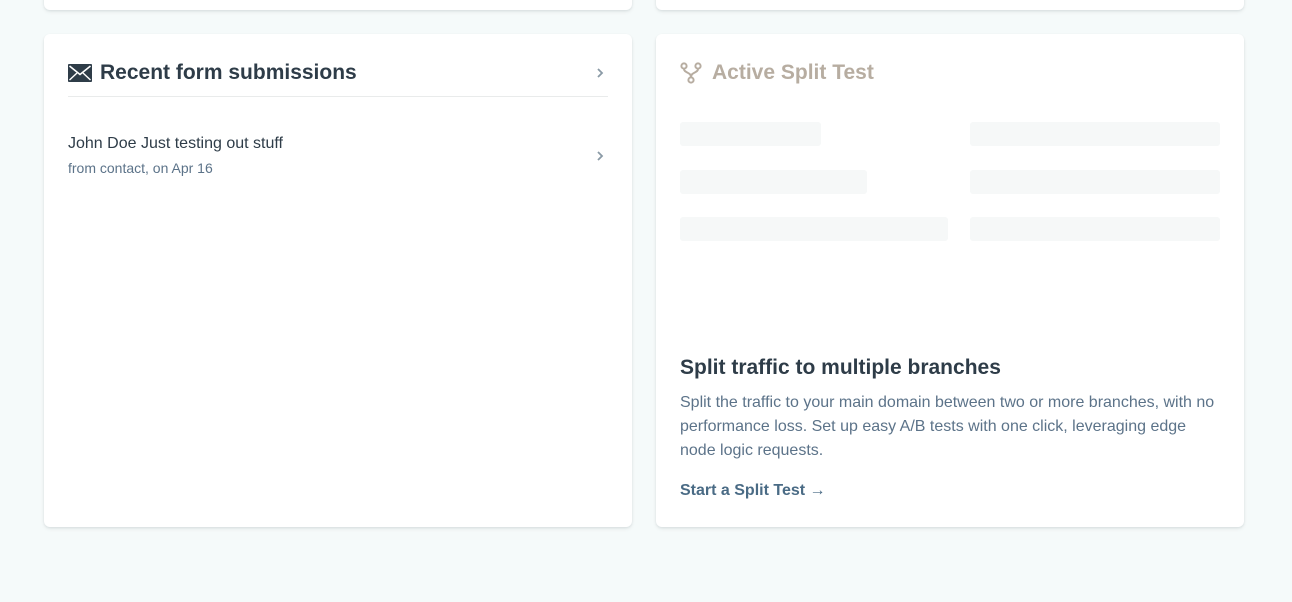 Image resolution: width=1292 pixels, height=602 pixels. I want to click on submission-summary: John Doe Just testing out stuff, so click(175, 143).